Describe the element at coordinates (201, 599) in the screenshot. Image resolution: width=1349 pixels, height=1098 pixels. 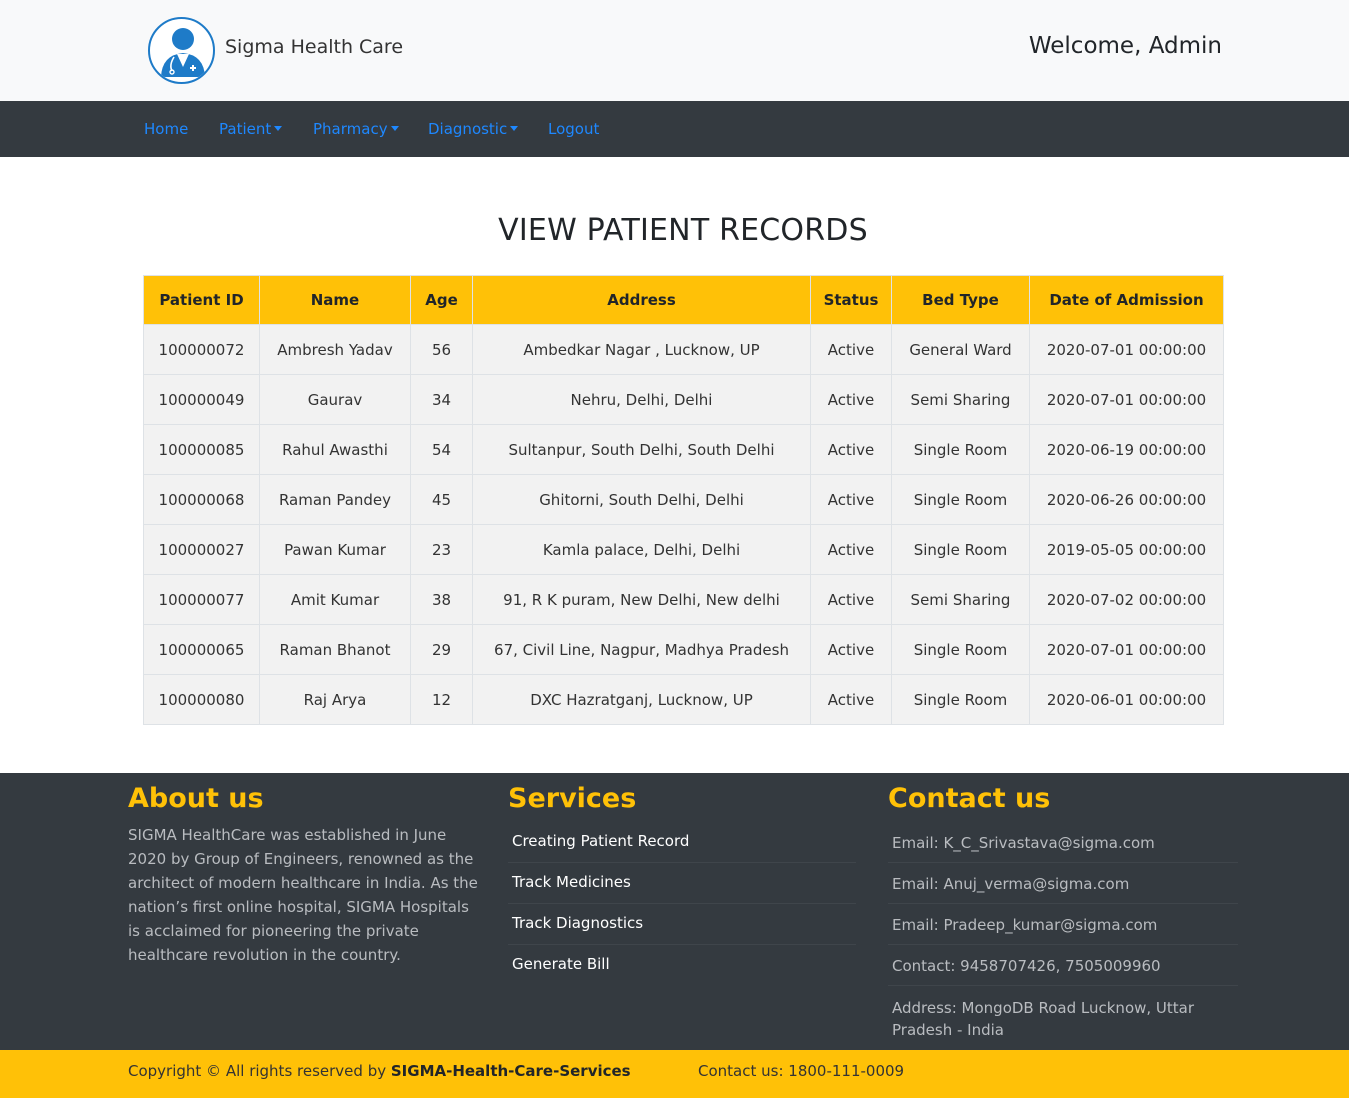
I see `table-cell: 100000077` at that location.